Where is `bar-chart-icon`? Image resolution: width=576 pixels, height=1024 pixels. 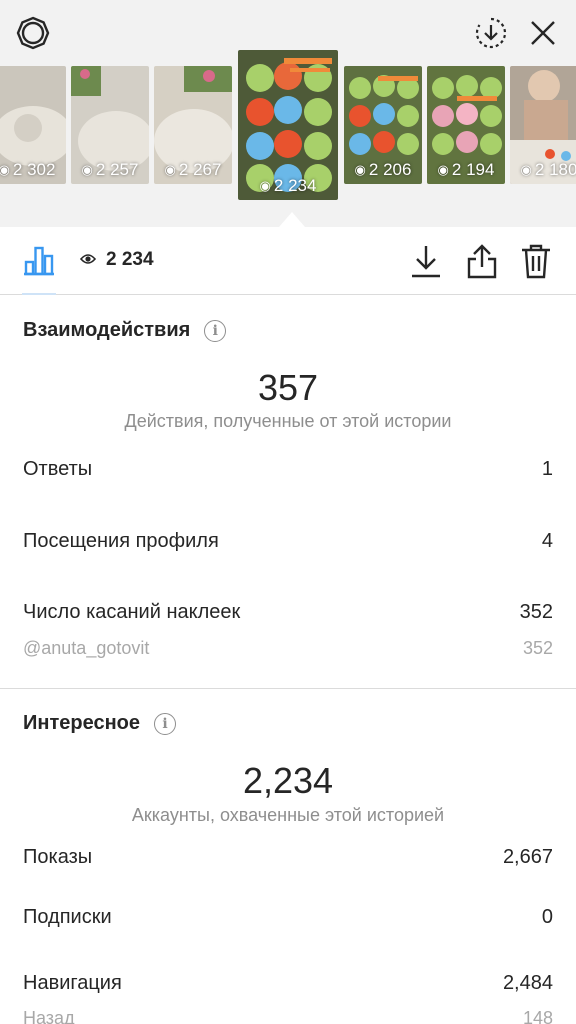 bar-chart-icon is located at coordinates (39, 260).